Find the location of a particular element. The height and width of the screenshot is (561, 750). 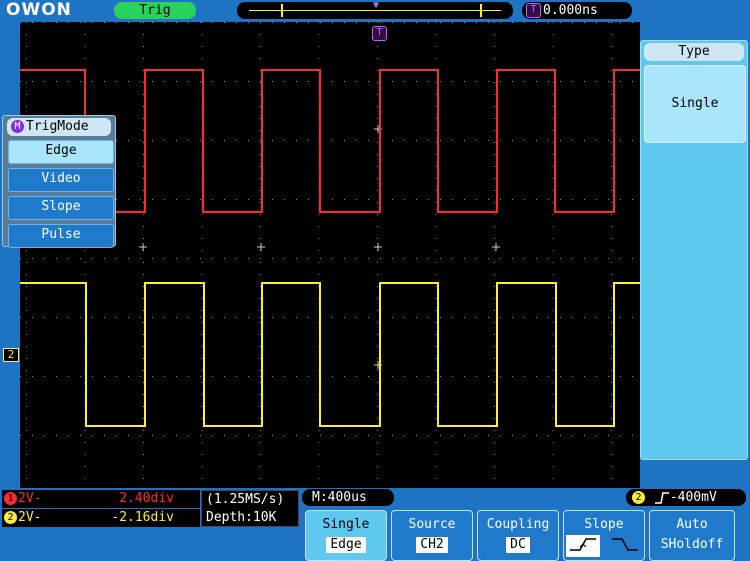

type-panel: Type Single is located at coordinates (694, 250).